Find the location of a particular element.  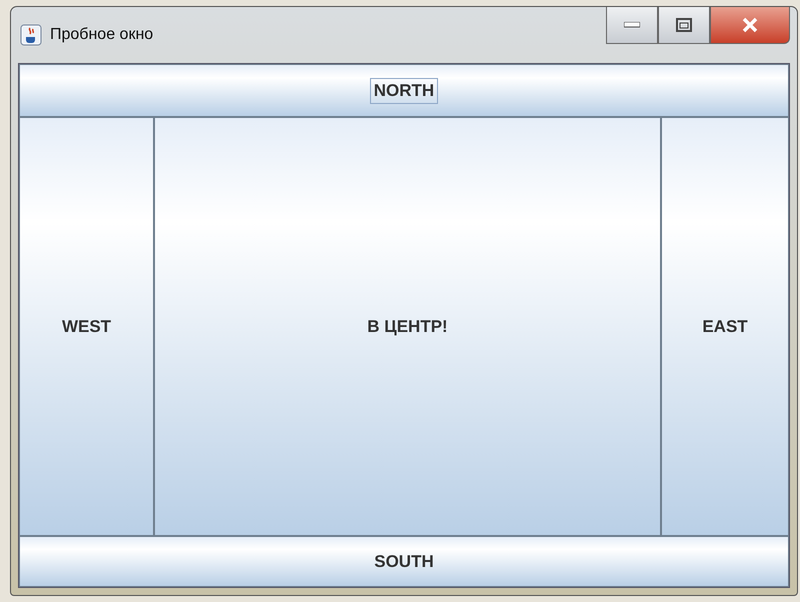

java-cup-icon is located at coordinates (31, 35).